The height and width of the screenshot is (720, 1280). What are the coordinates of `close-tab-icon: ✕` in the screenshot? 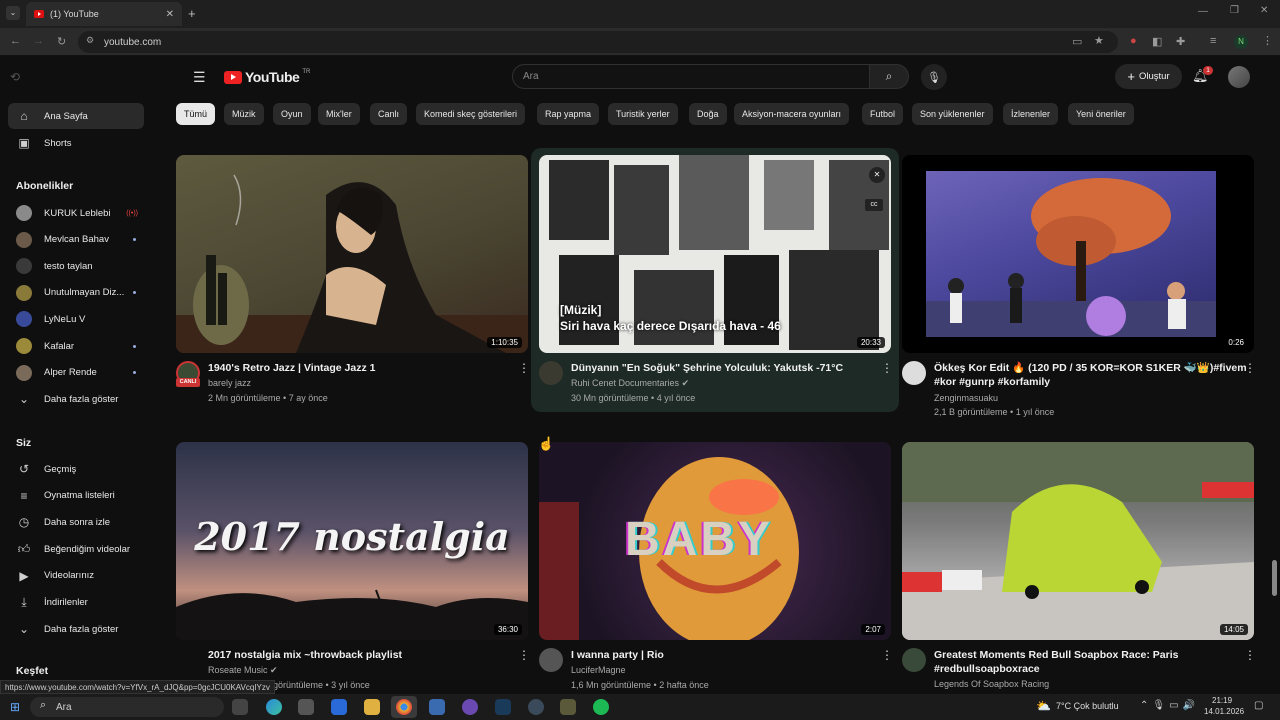 It's located at (170, 14).